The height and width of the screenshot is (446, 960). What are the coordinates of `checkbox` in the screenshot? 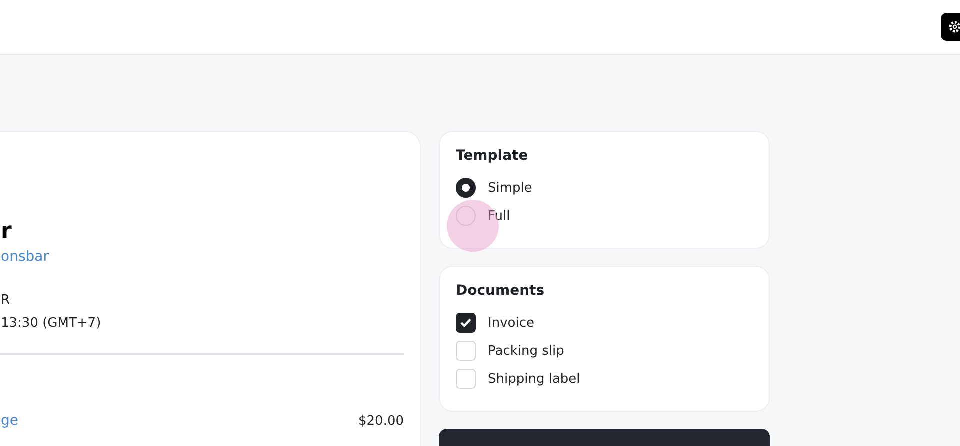 It's located at (466, 323).